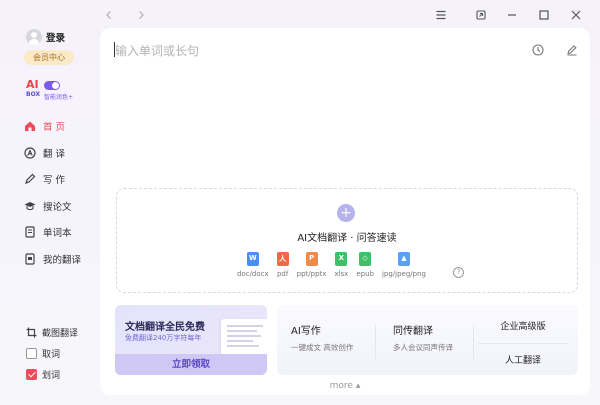 This screenshot has width=600, height=405. Describe the element at coordinates (59, 97) in the screenshot. I see `ai-box-sublabel: 智能润色+` at that location.